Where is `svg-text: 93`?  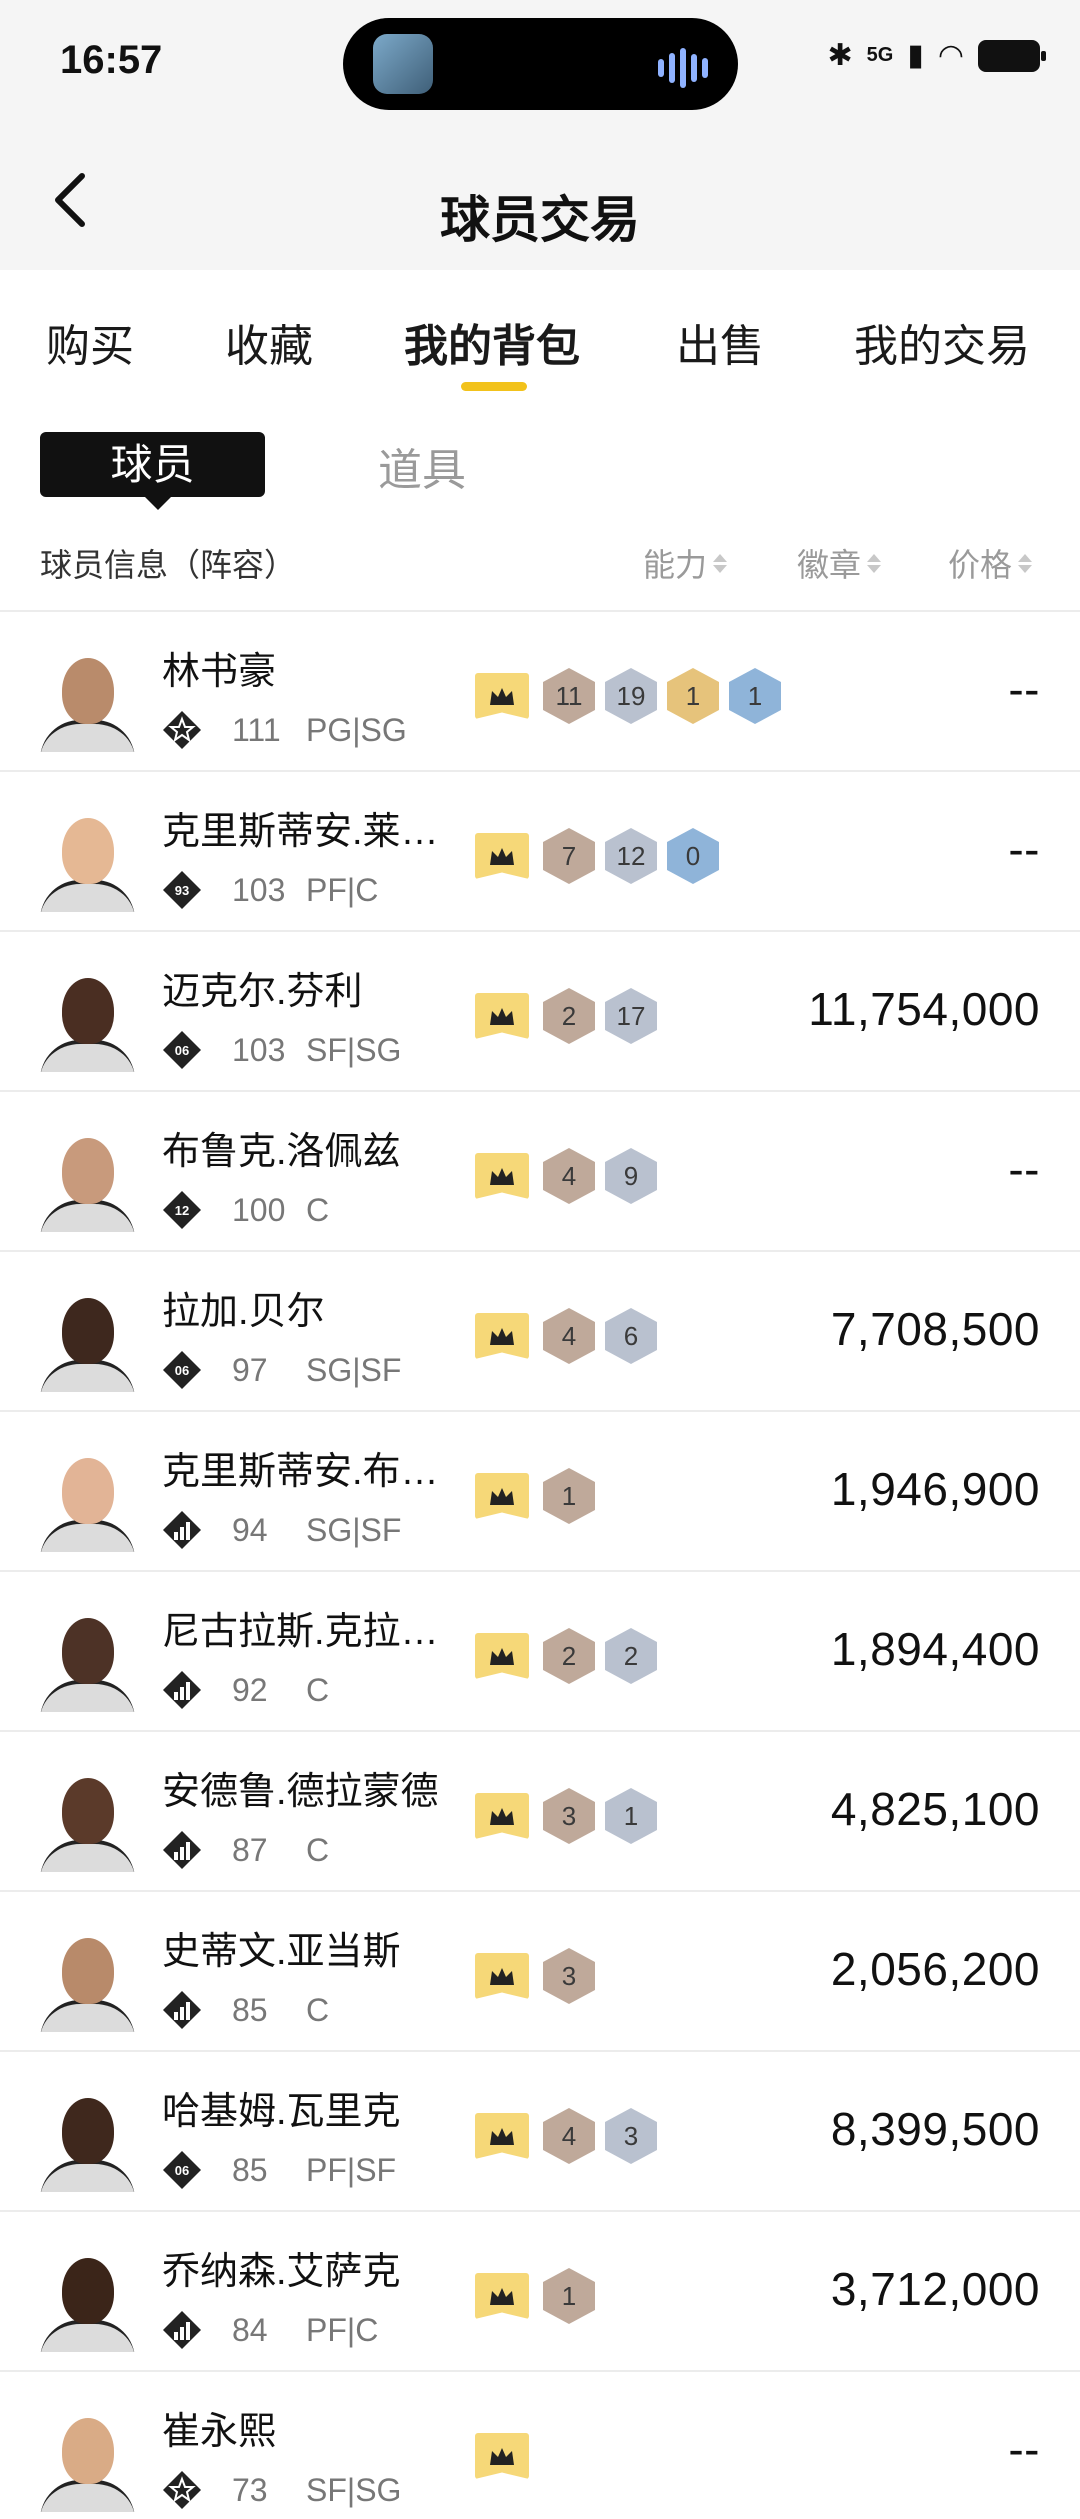 svg-text: 93 is located at coordinates (182, 890).